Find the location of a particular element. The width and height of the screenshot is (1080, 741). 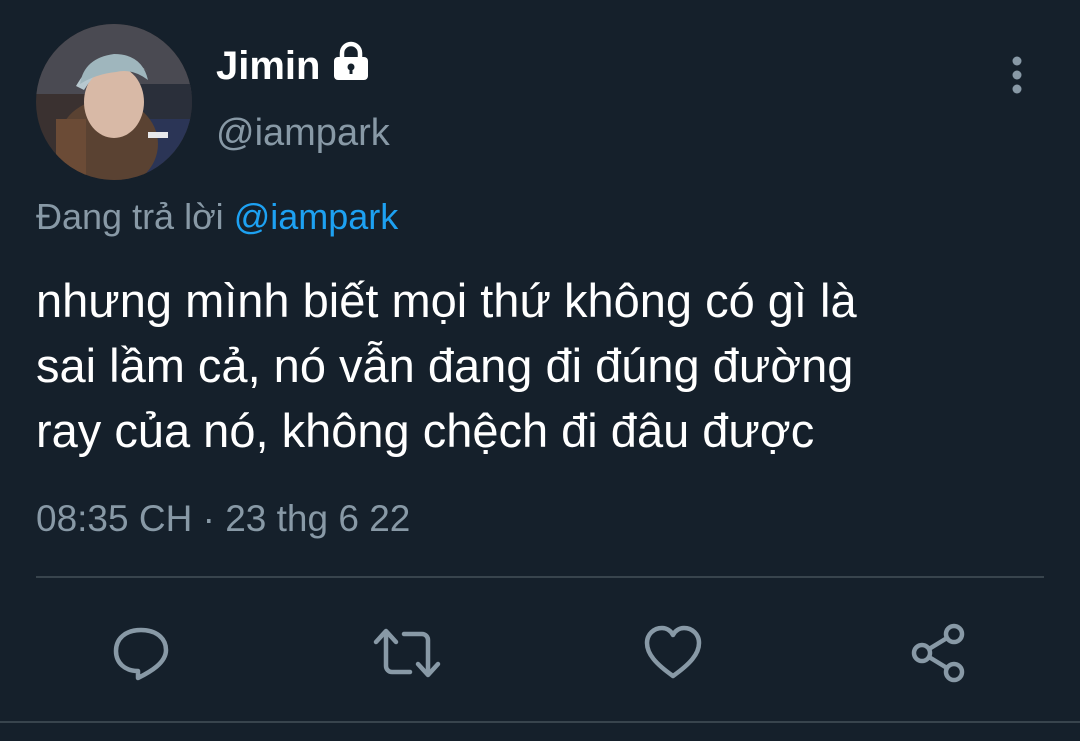

share-button is located at coordinates (939, 653).